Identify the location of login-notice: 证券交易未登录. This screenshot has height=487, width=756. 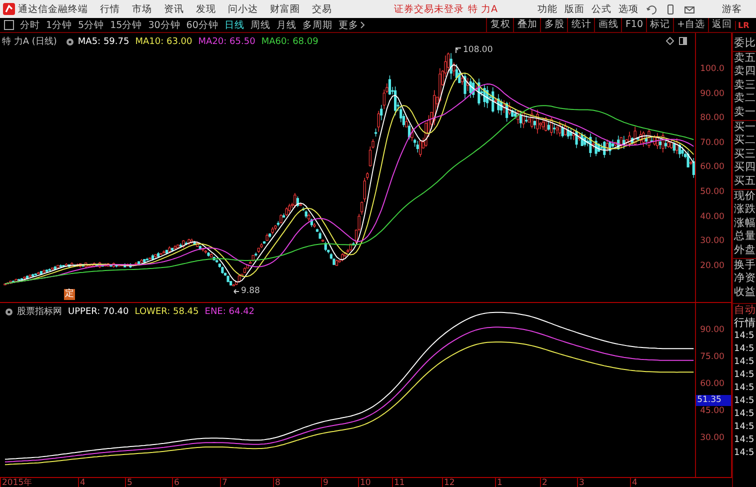
(429, 9).